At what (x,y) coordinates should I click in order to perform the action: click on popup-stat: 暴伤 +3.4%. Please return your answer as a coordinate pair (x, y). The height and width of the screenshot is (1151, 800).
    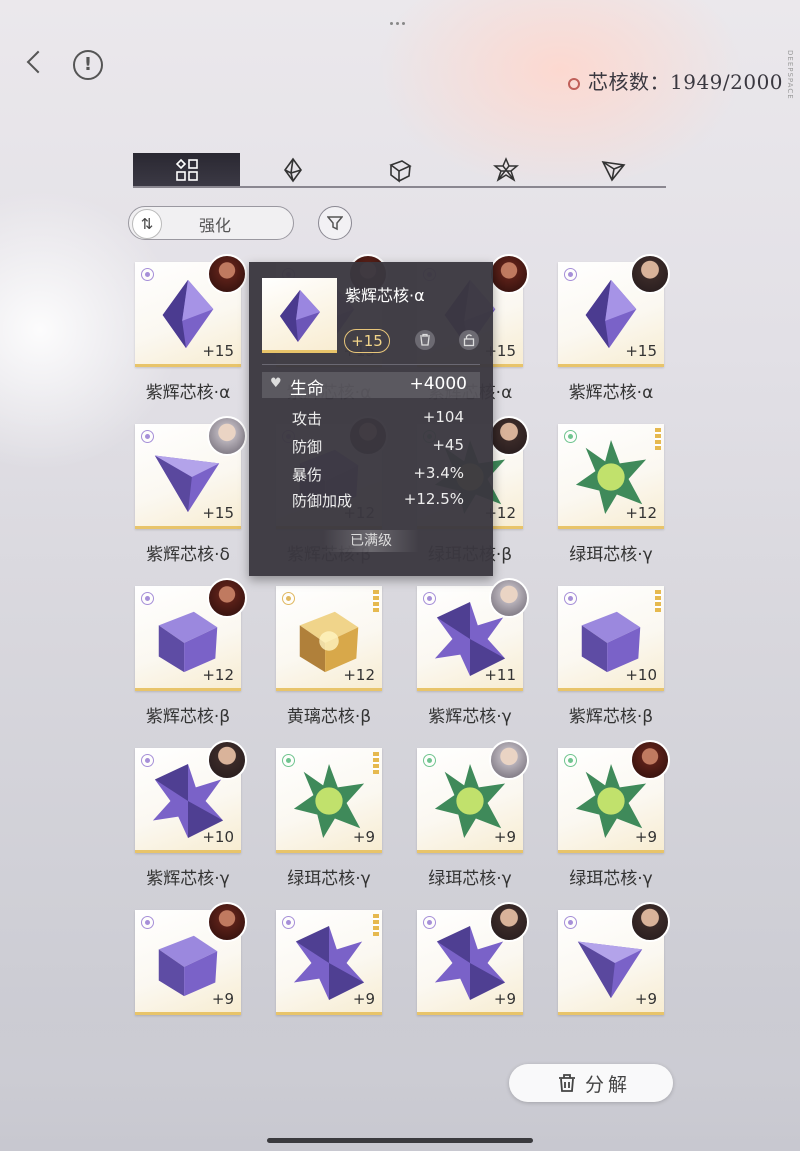
    Looking at the image, I should click on (382, 475).